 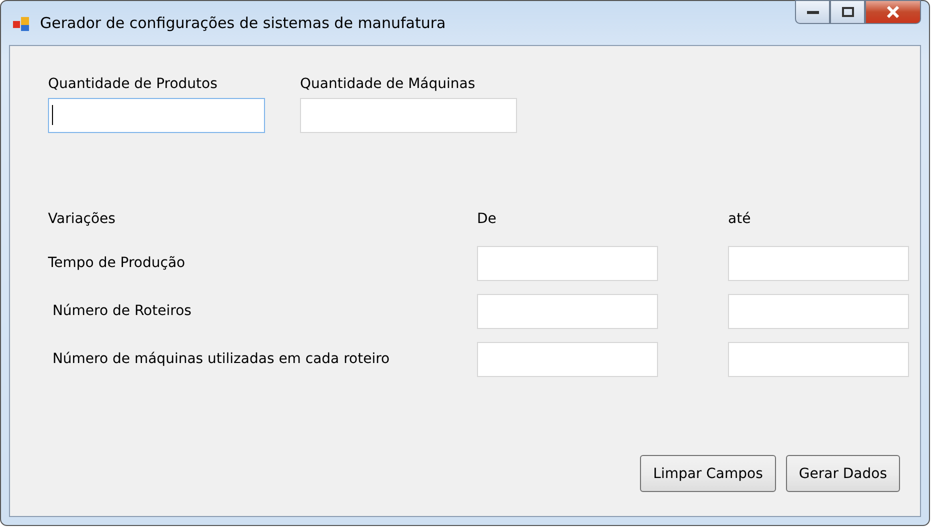 I want to click on action-button: Gerar Dados, so click(x=843, y=473).